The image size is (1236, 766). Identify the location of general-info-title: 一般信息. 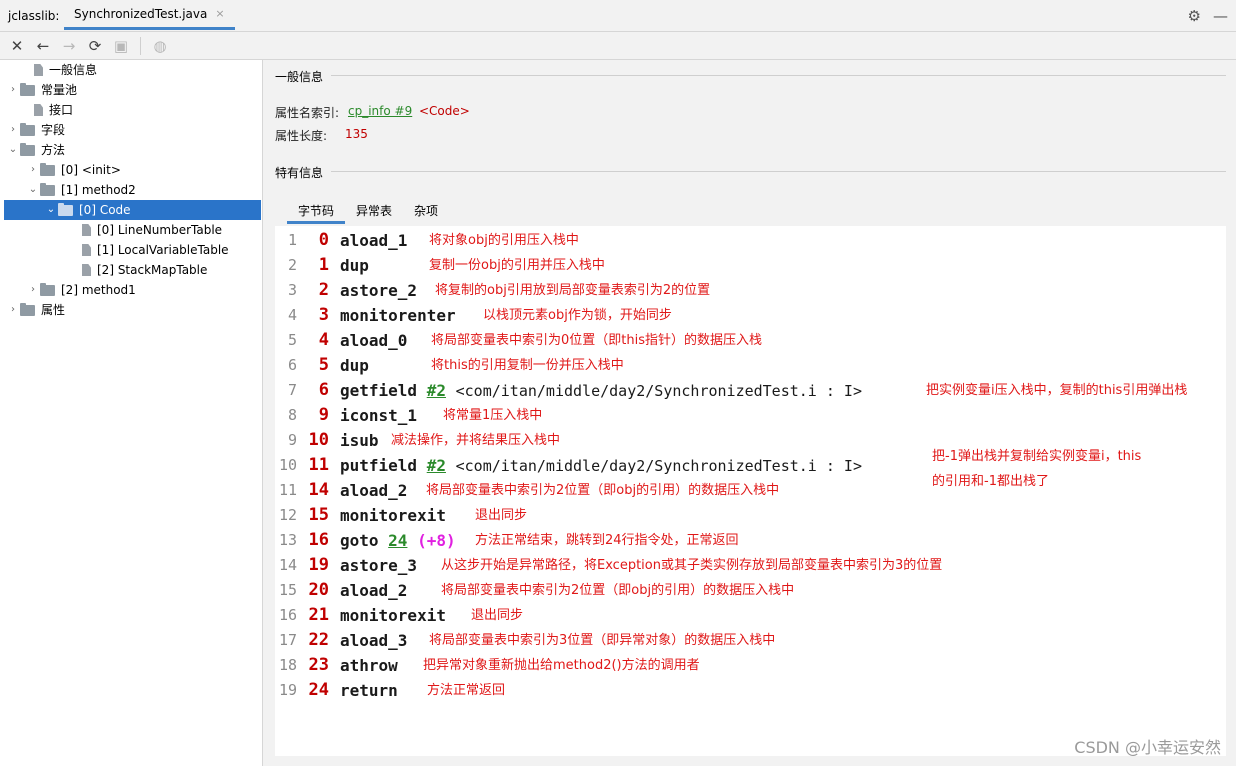
(299, 77).